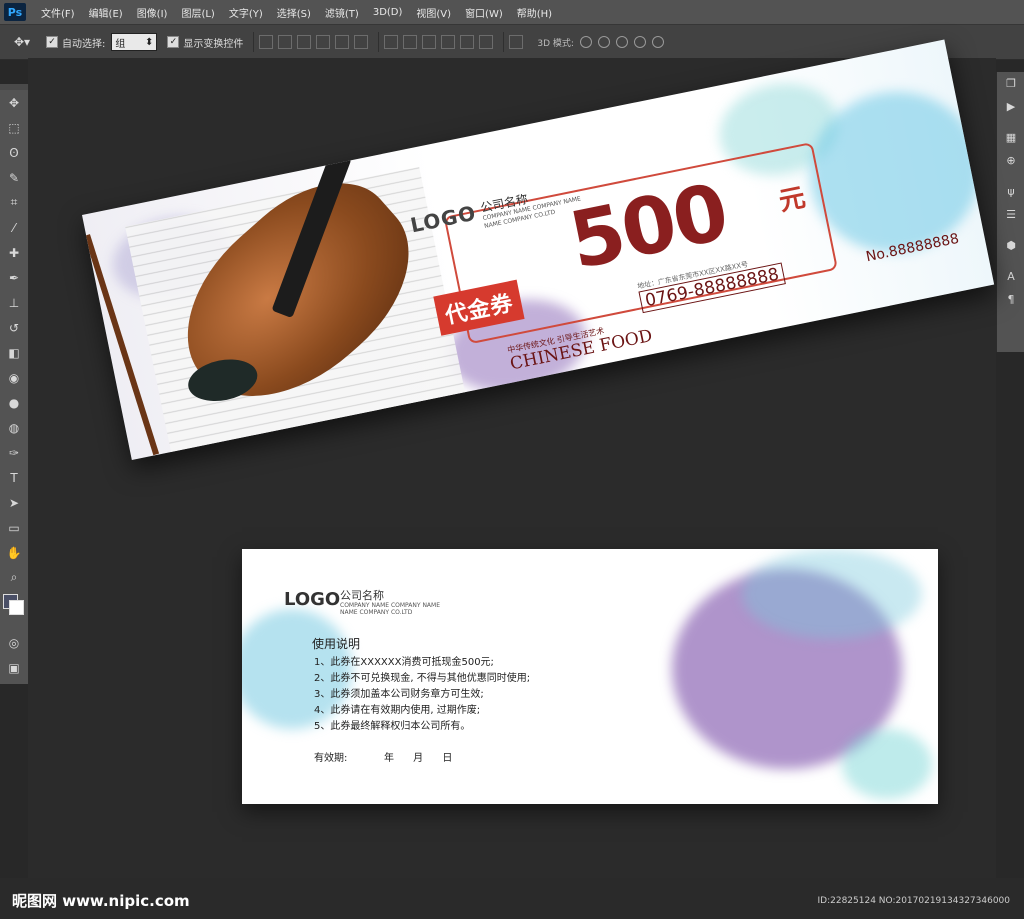  I want to click on history-brush-tool-icon: ↺, so click(14, 327).